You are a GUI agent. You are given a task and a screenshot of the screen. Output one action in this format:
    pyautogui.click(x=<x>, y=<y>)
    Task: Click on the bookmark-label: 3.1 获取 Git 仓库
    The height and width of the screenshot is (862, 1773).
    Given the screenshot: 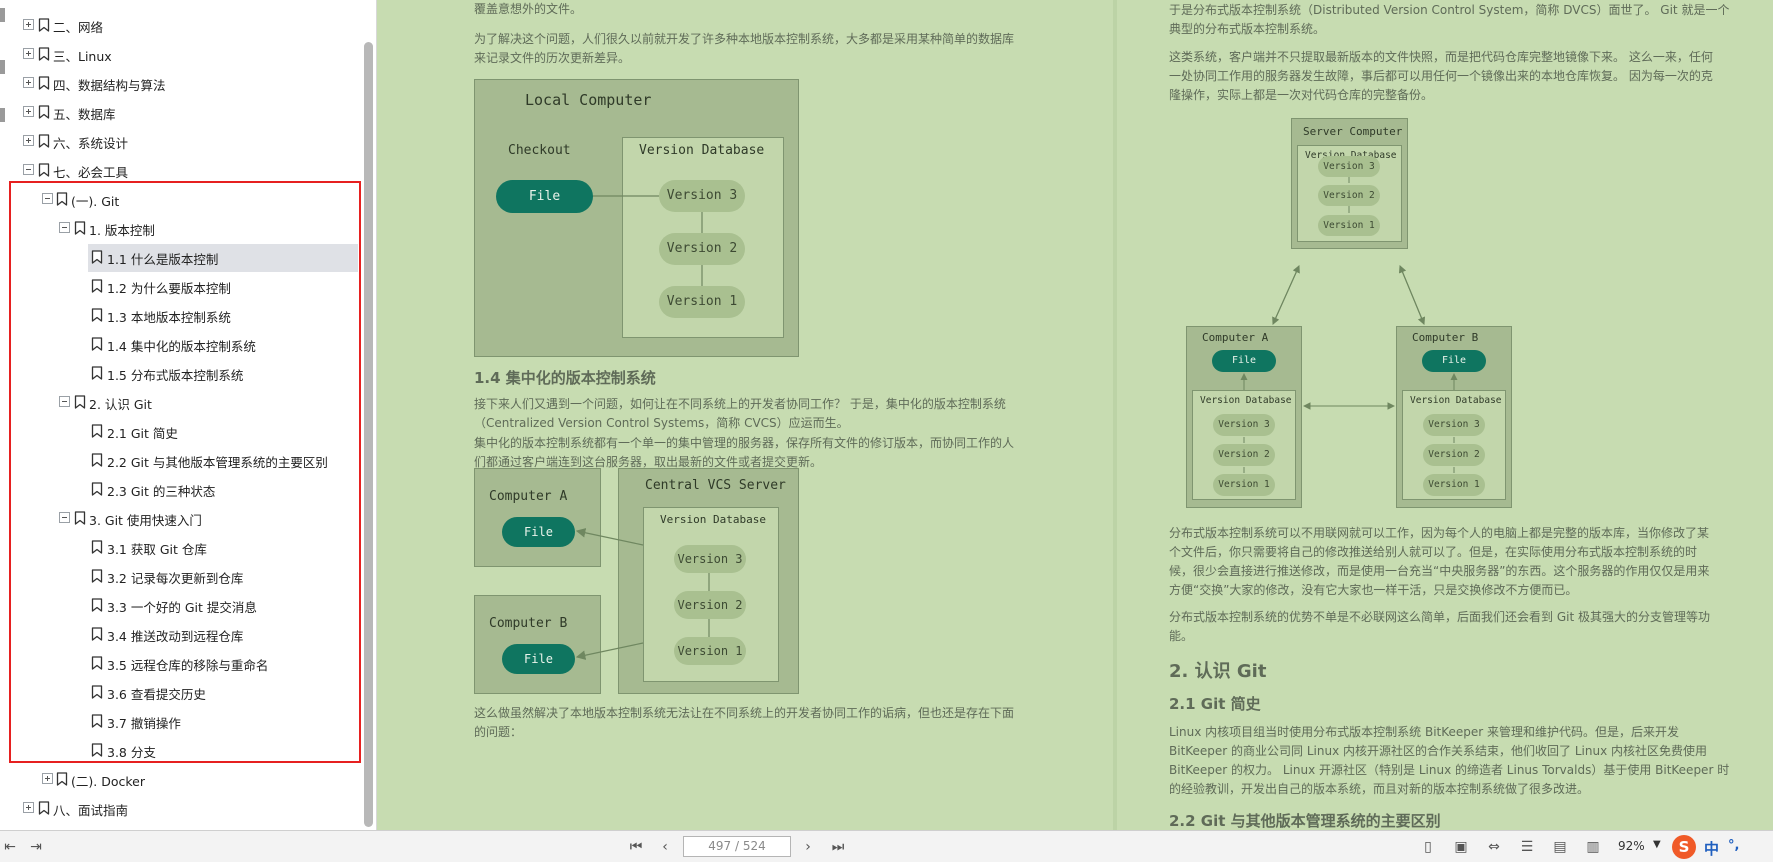 What is the action you would take?
    pyautogui.click(x=157, y=549)
    